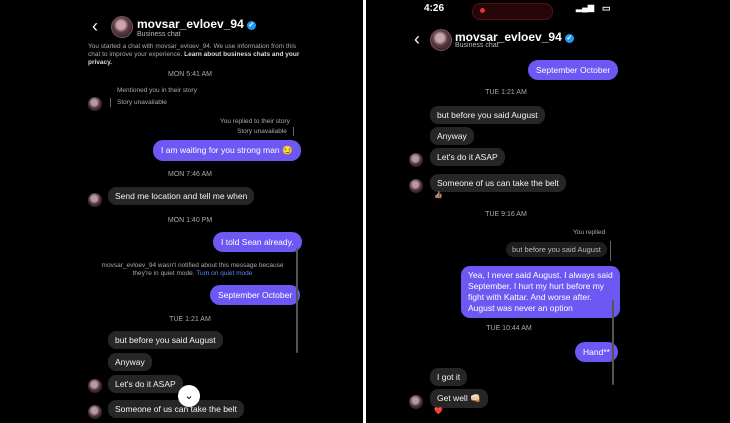 The height and width of the screenshot is (423, 730). I want to click on timestamp: MON 1:40 PM, so click(190, 220).